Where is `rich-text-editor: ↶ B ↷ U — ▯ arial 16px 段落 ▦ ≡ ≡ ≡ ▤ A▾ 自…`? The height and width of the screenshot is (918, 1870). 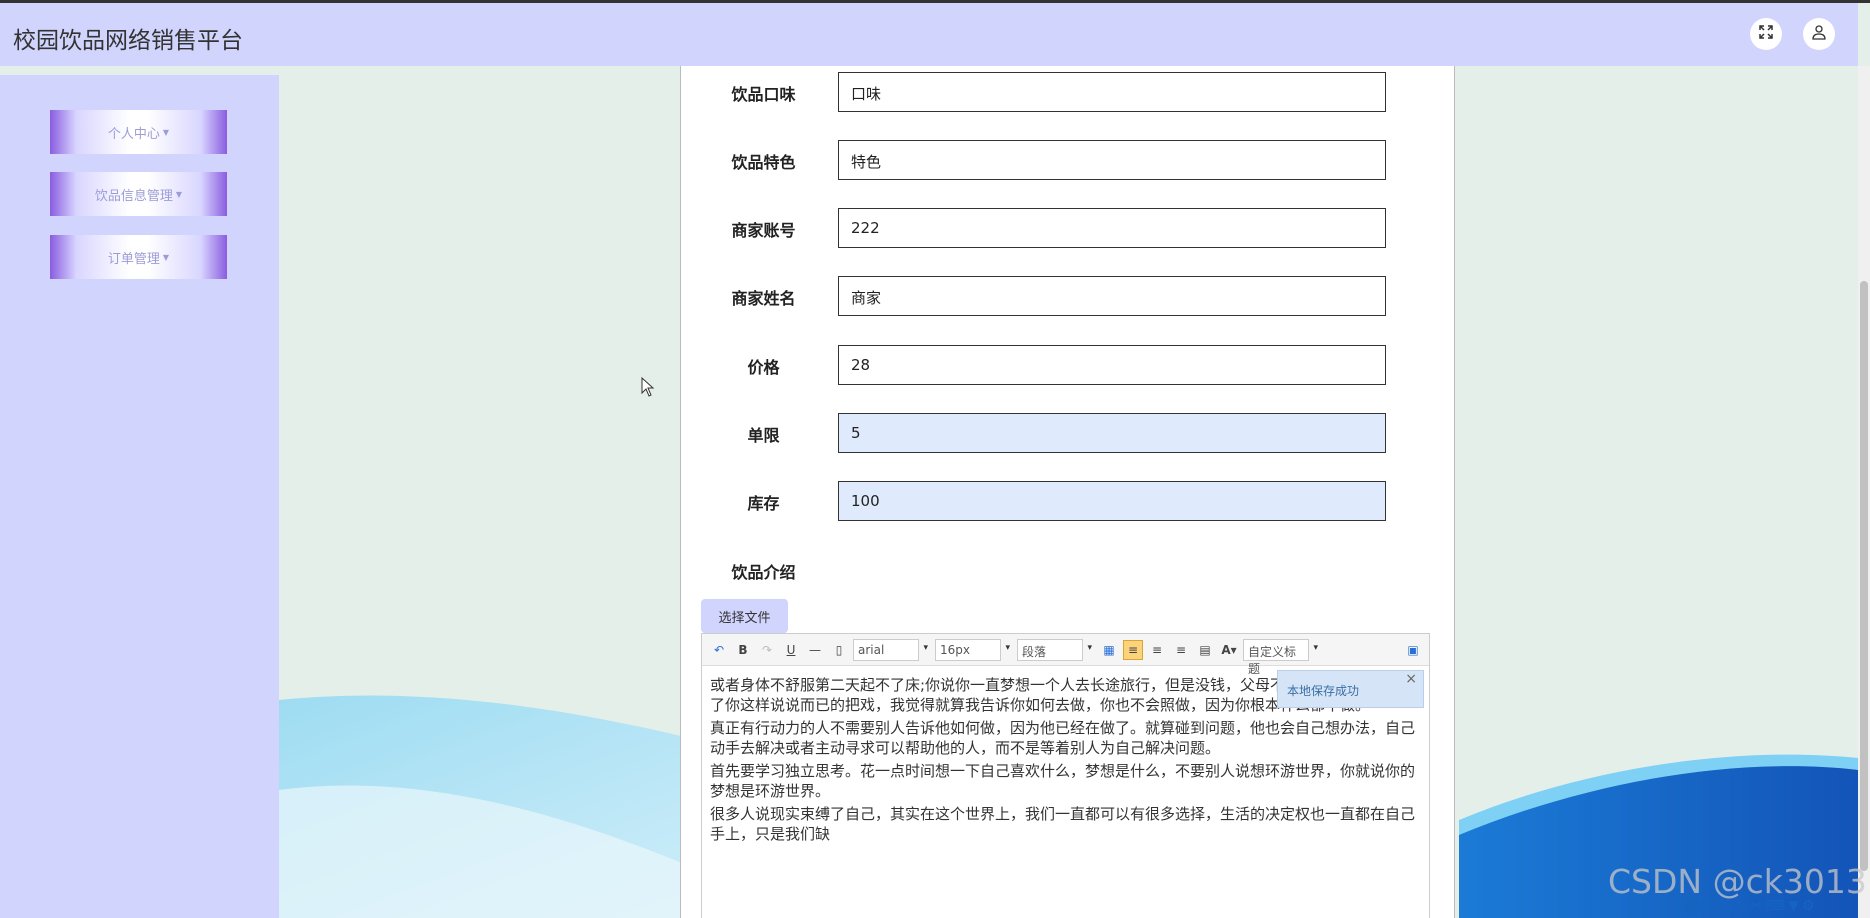 rich-text-editor: ↶ B ↷ U — ▯ arial 16px 段落 ▦ ≡ ≡ ≡ ▤ A▾ 自… is located at coordinates (1065, 775).